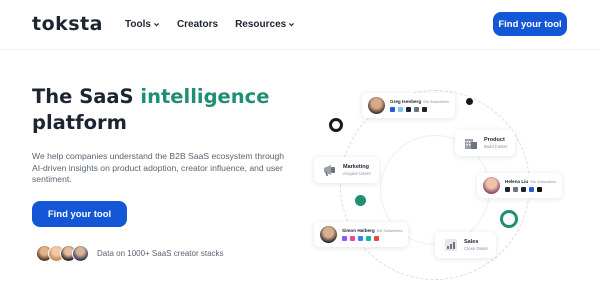 The width and height of the screenshot is (600, 300). What do you see at coordinates (357, 173) in the screenshot?
I see `category-subtitle: Acquire Users` at bounding box center [357, 173].